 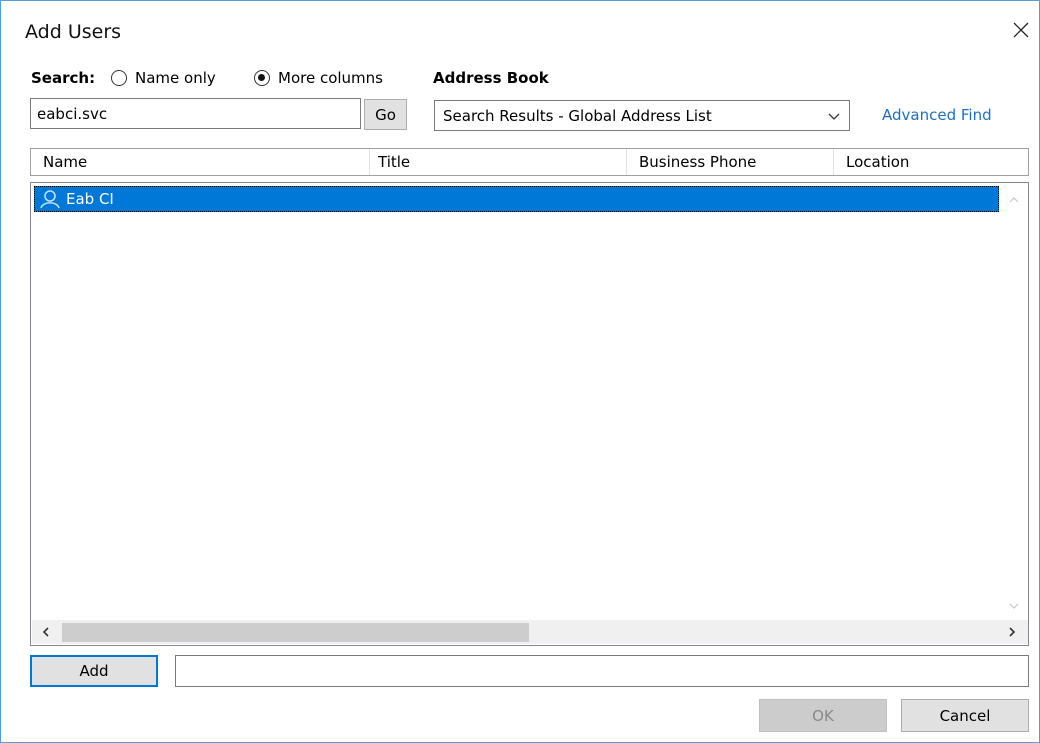 I want to click on chevron-left-icon, so click(x=45, y=632).